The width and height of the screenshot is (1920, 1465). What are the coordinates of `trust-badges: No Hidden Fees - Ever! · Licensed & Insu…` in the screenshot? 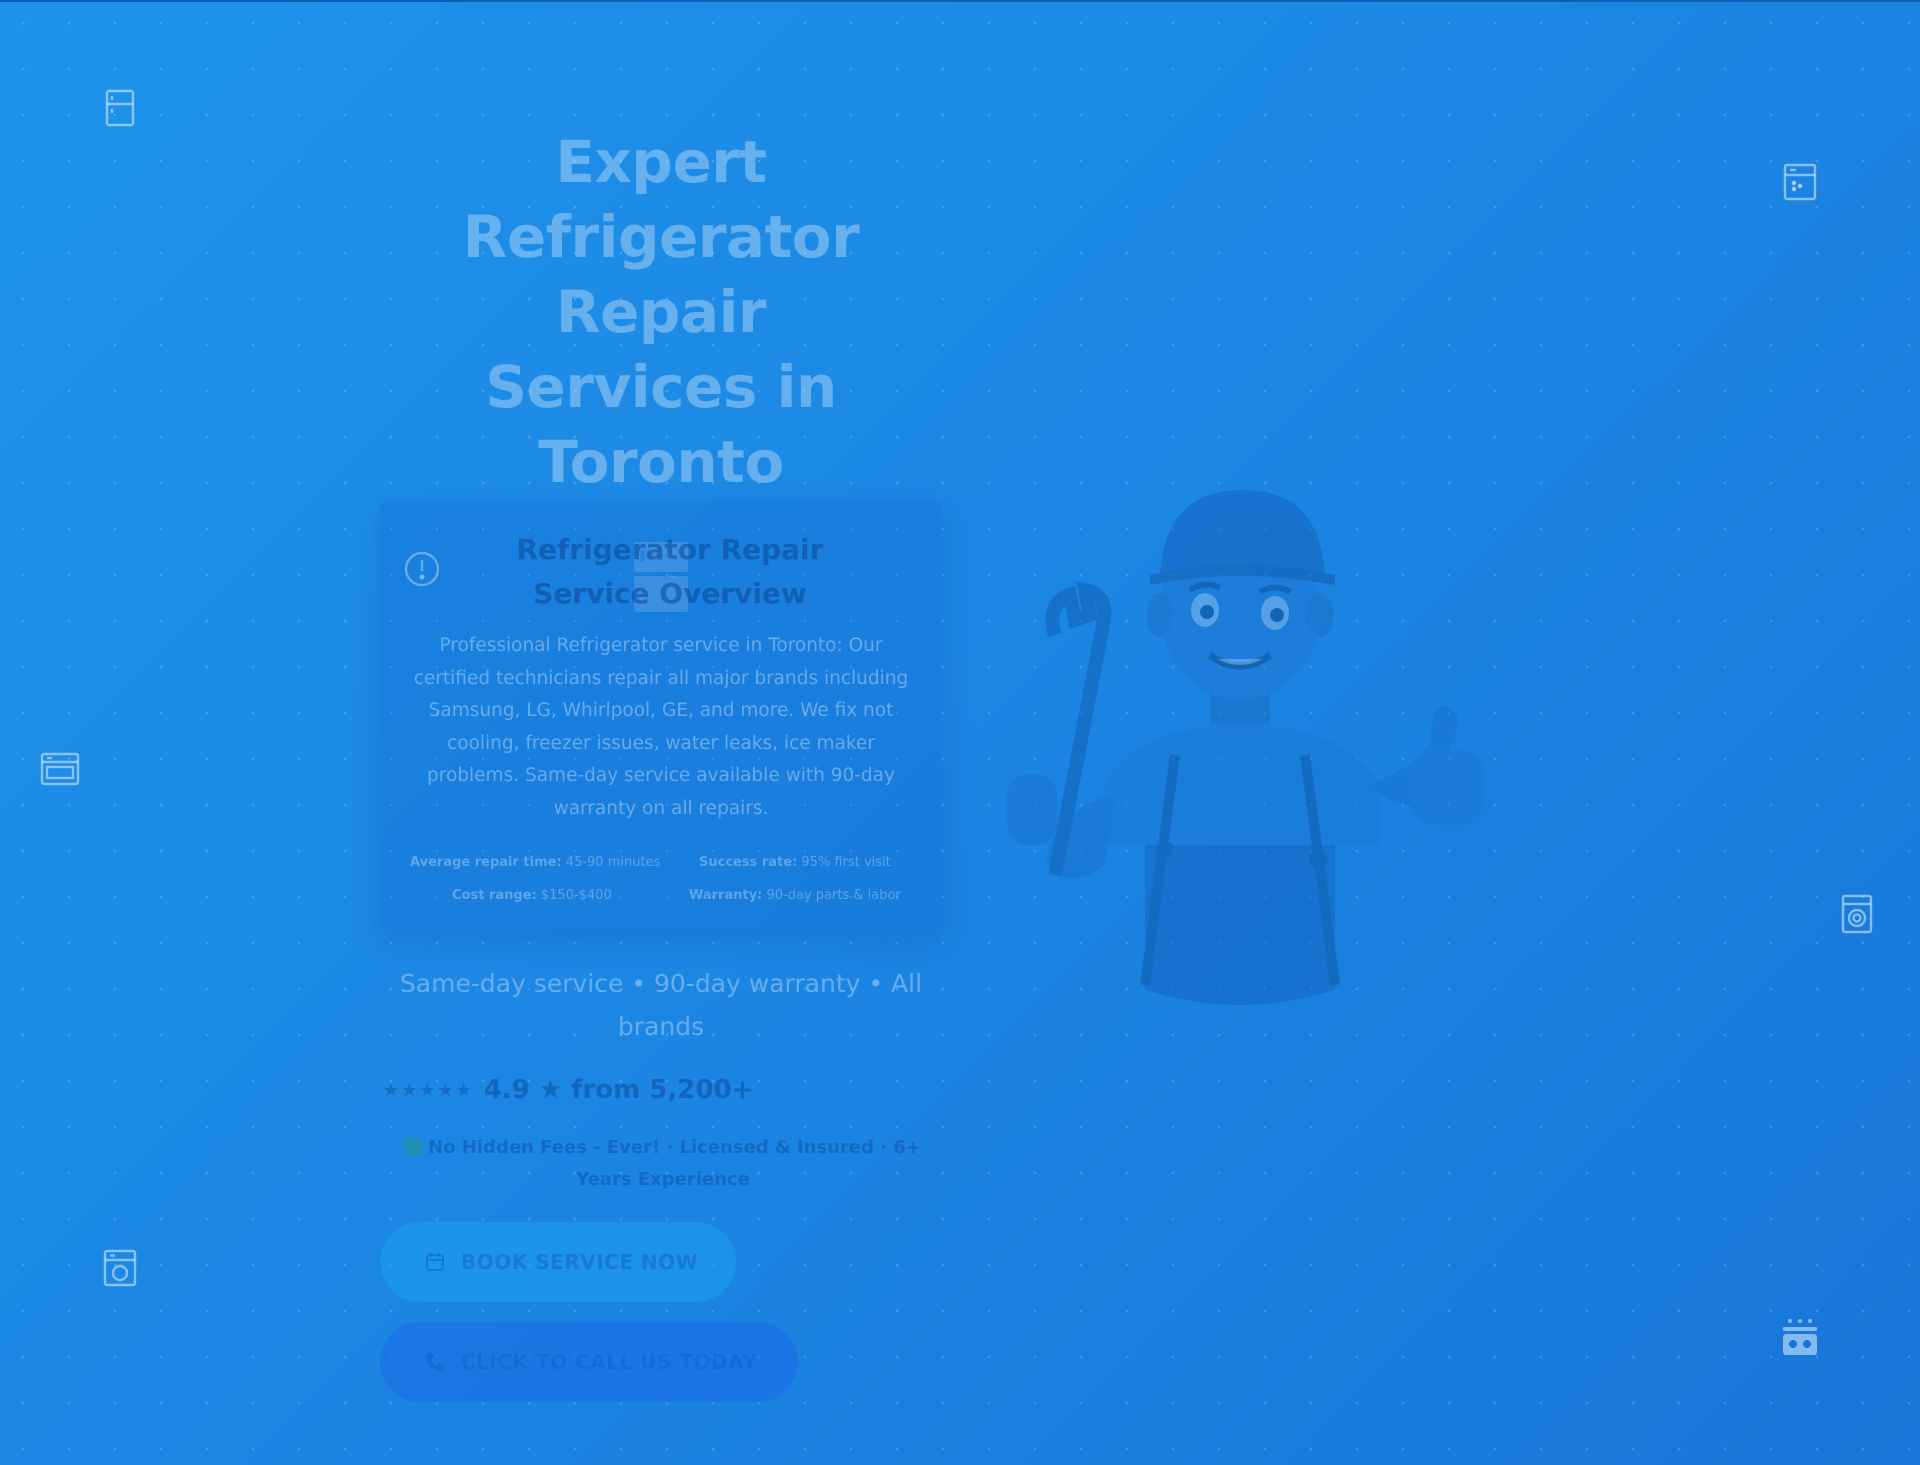 It's located at (663, 1164).